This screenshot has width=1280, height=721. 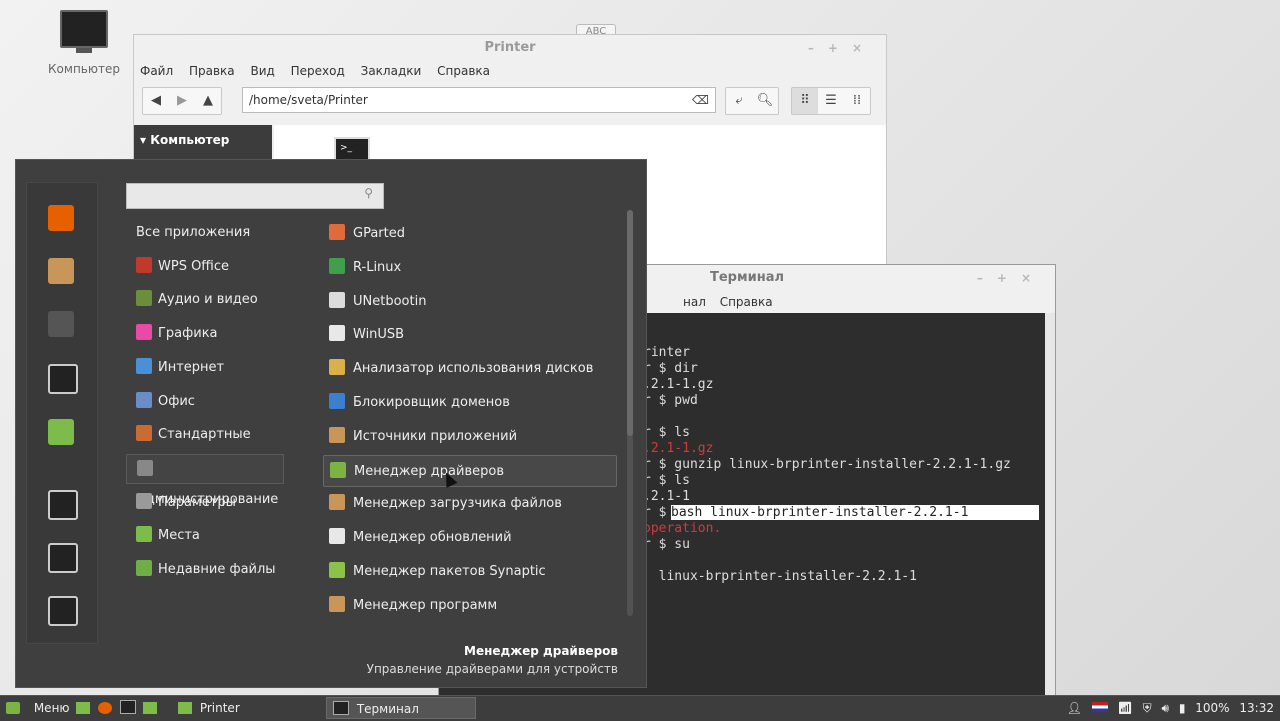 I want to click on category-item: Параметры, so click(x=205, y=503).